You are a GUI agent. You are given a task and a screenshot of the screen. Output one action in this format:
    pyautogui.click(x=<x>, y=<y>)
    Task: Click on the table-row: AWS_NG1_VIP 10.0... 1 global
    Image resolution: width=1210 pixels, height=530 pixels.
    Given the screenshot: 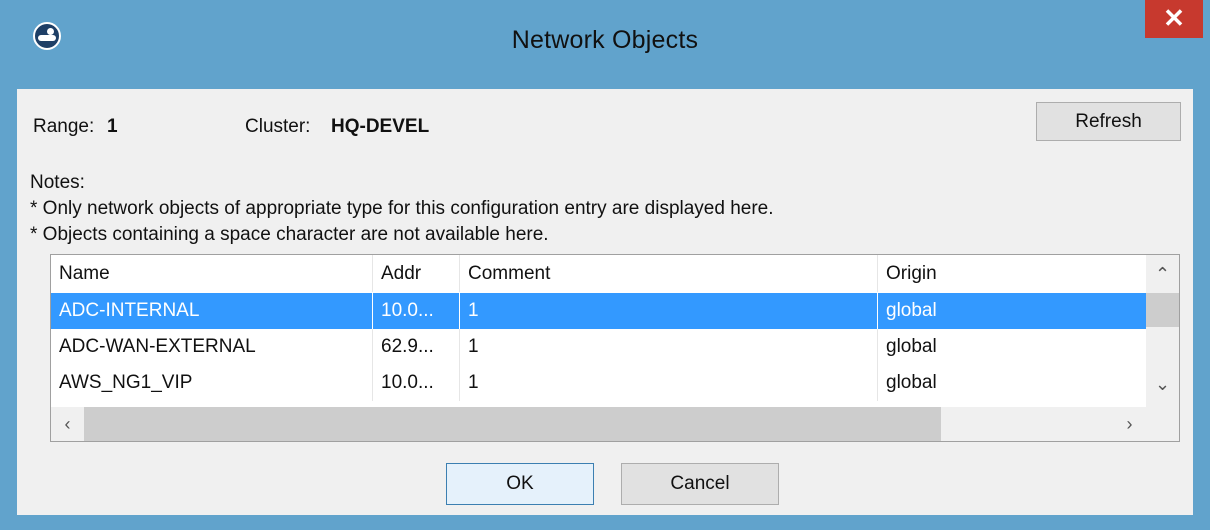 What is the action you would take?
    pyautogui.click(x=598, y=386)
    